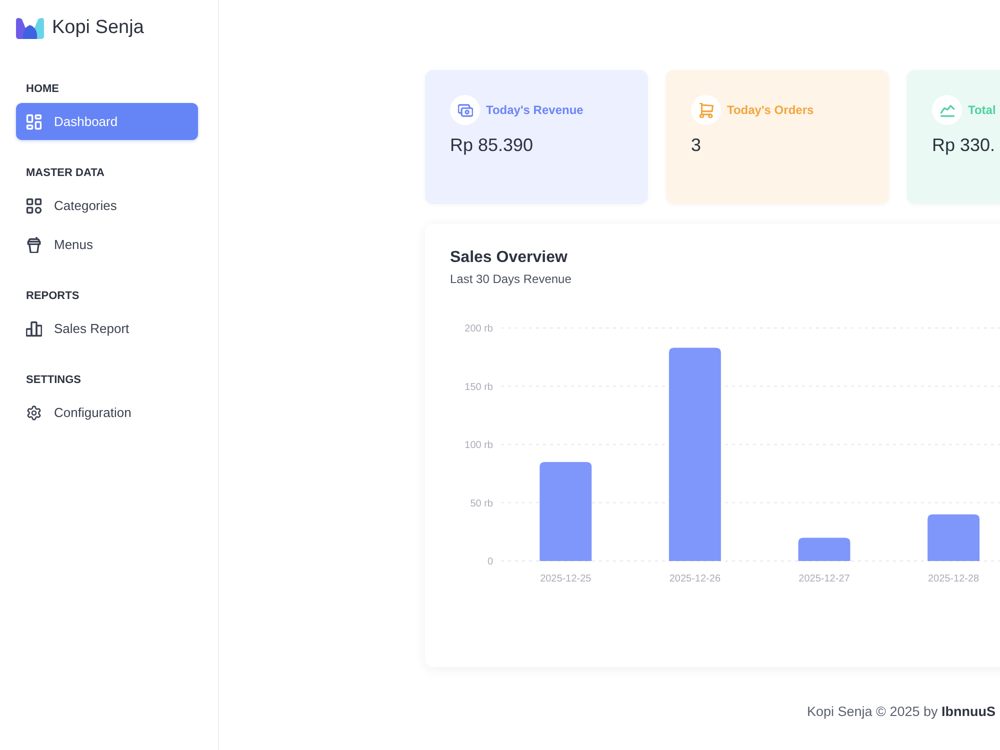  Describe the element at coordinates (98, 28) in the screenshot. I see `brand-name: Kopi Senja` at that location.